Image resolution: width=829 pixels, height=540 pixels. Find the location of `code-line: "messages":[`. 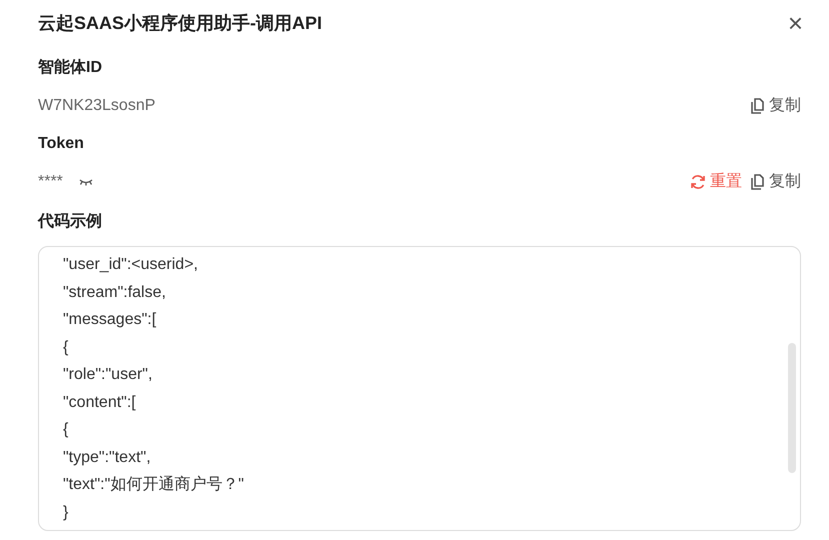

code-line: "messages":[ is located at coordinates (110, 320).